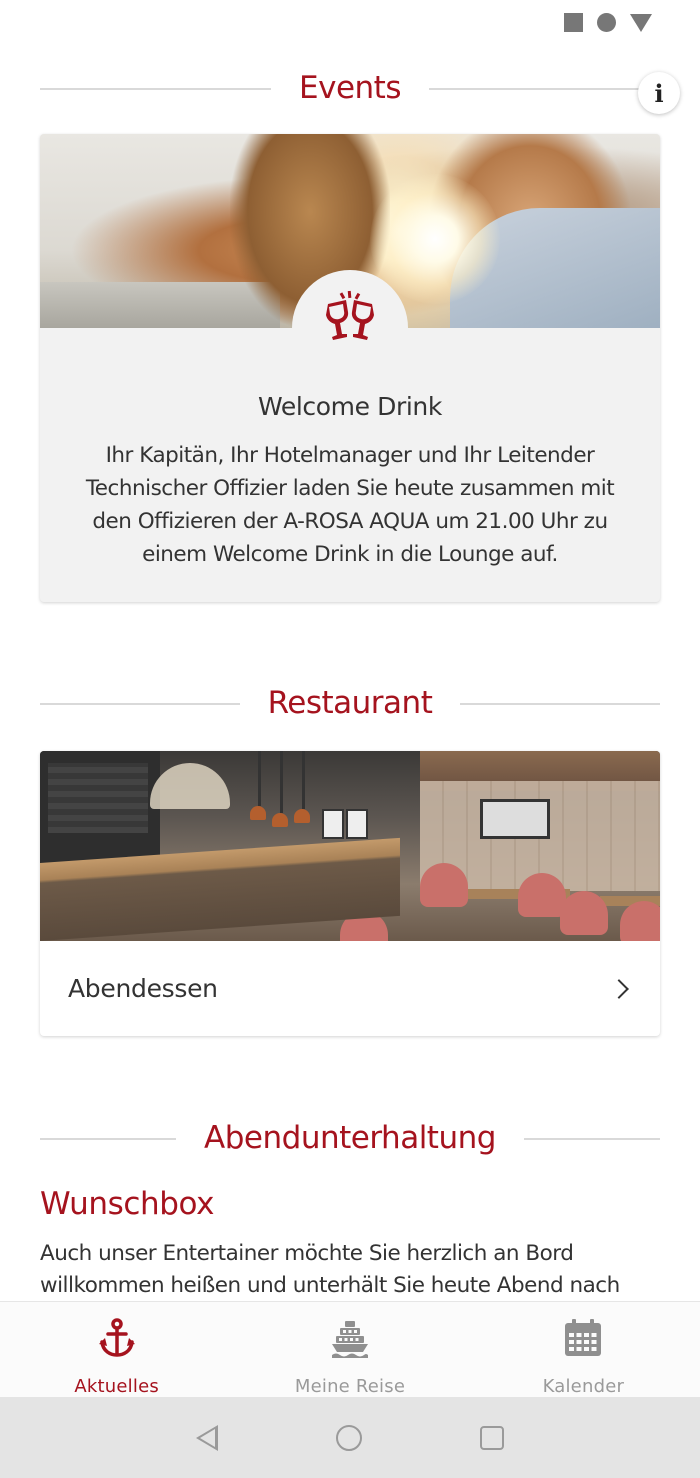  I want to click on nav-item-aktuelles: Aktuelles, so click(116, 1349).